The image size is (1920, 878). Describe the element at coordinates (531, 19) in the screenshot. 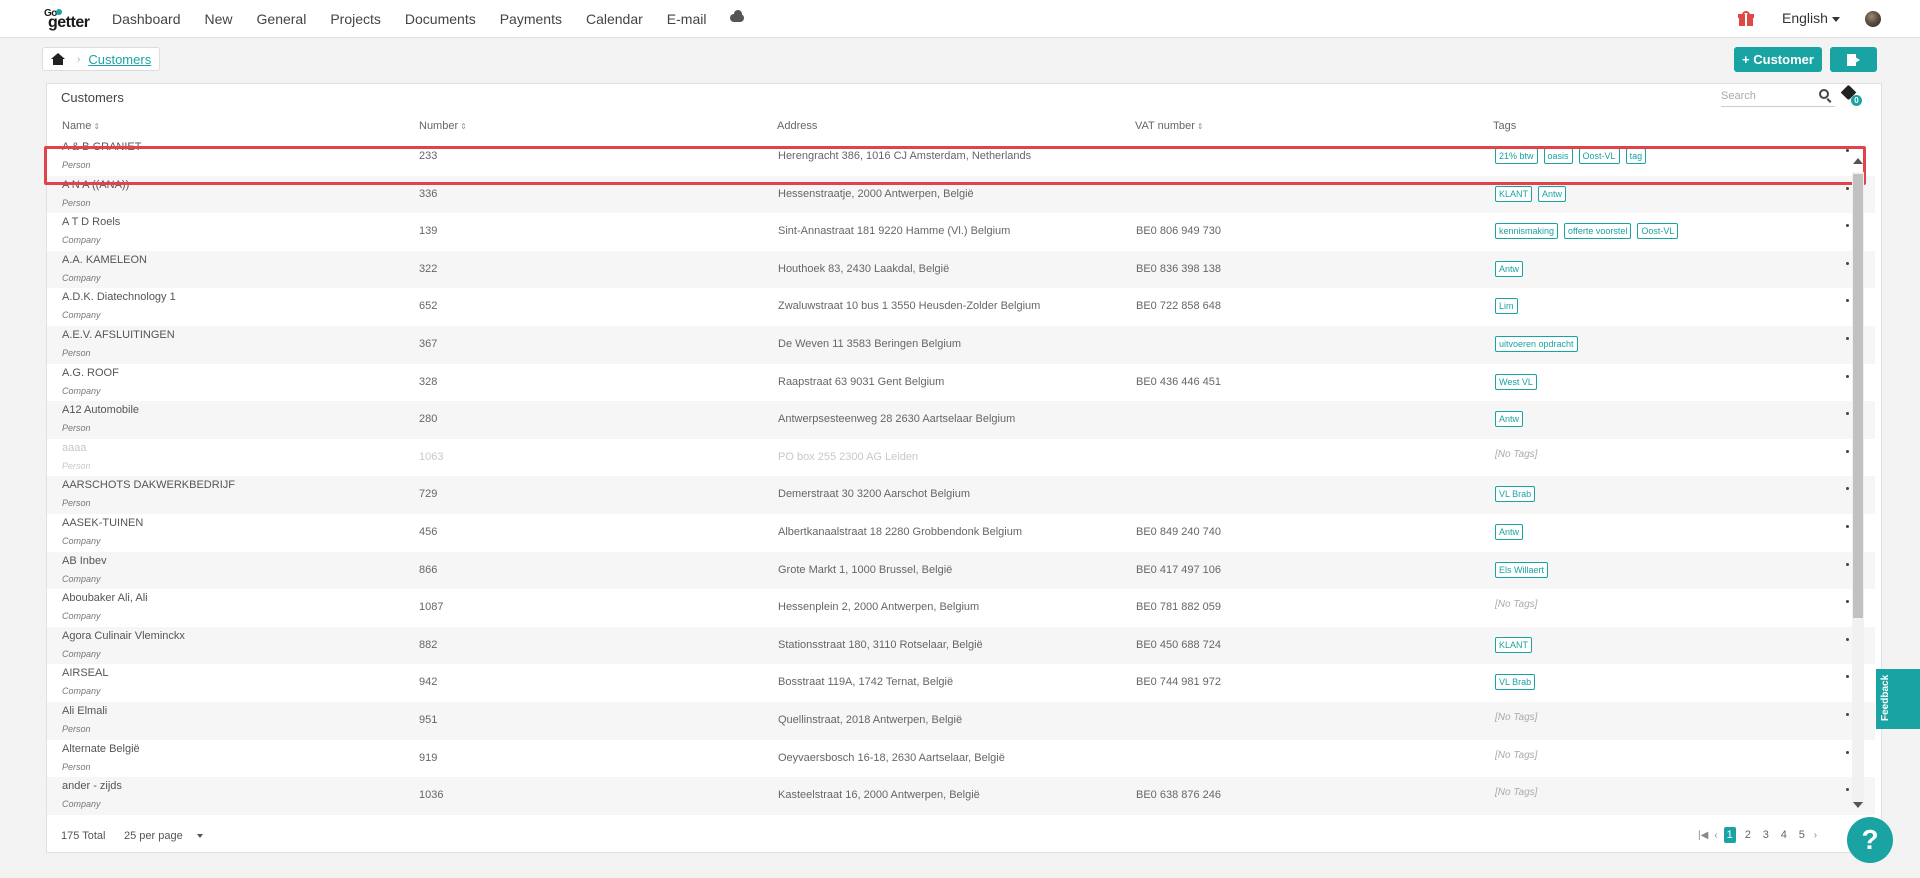

I see `nav-payments: Payments` at that location.